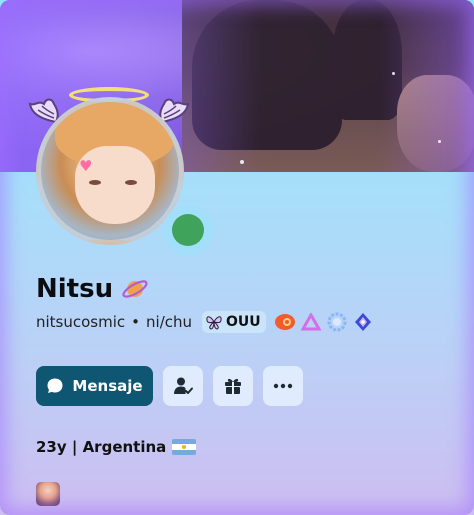 Image resolution: width=474 pixels, height=515 pixels. What do you see at coordinates (101, 447) in the screenshot?
I see `bio-text: 23y | Argentina` at bounding box center [101, 447].